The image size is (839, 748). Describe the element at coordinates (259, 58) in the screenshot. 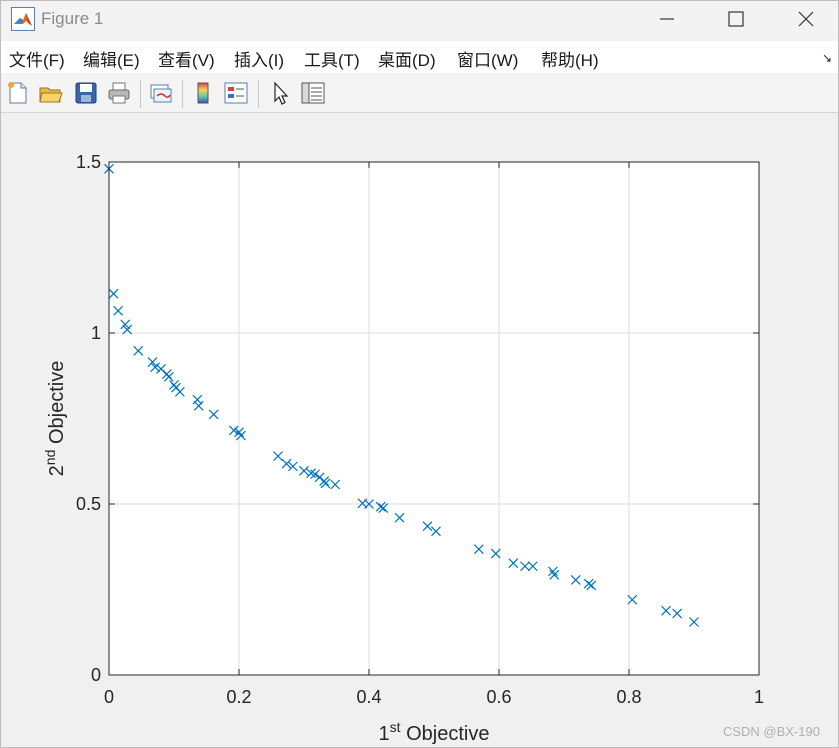

I see `menu-insert: 插入(I)` at that location.